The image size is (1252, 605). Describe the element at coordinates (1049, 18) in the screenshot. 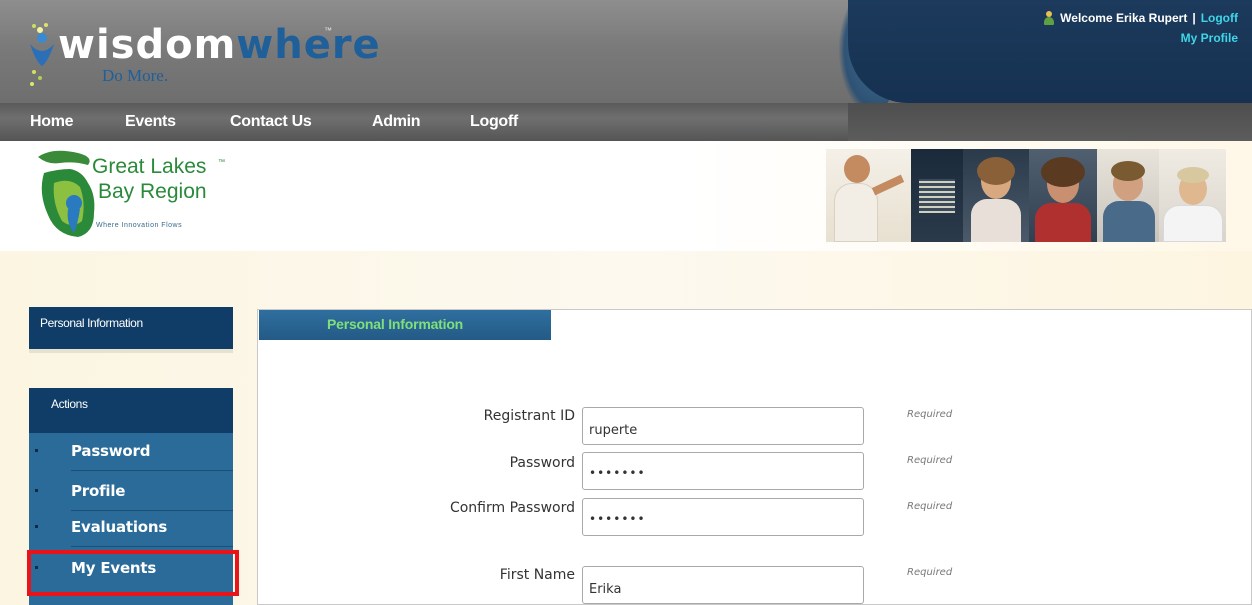

I see `user-icon` at that location.